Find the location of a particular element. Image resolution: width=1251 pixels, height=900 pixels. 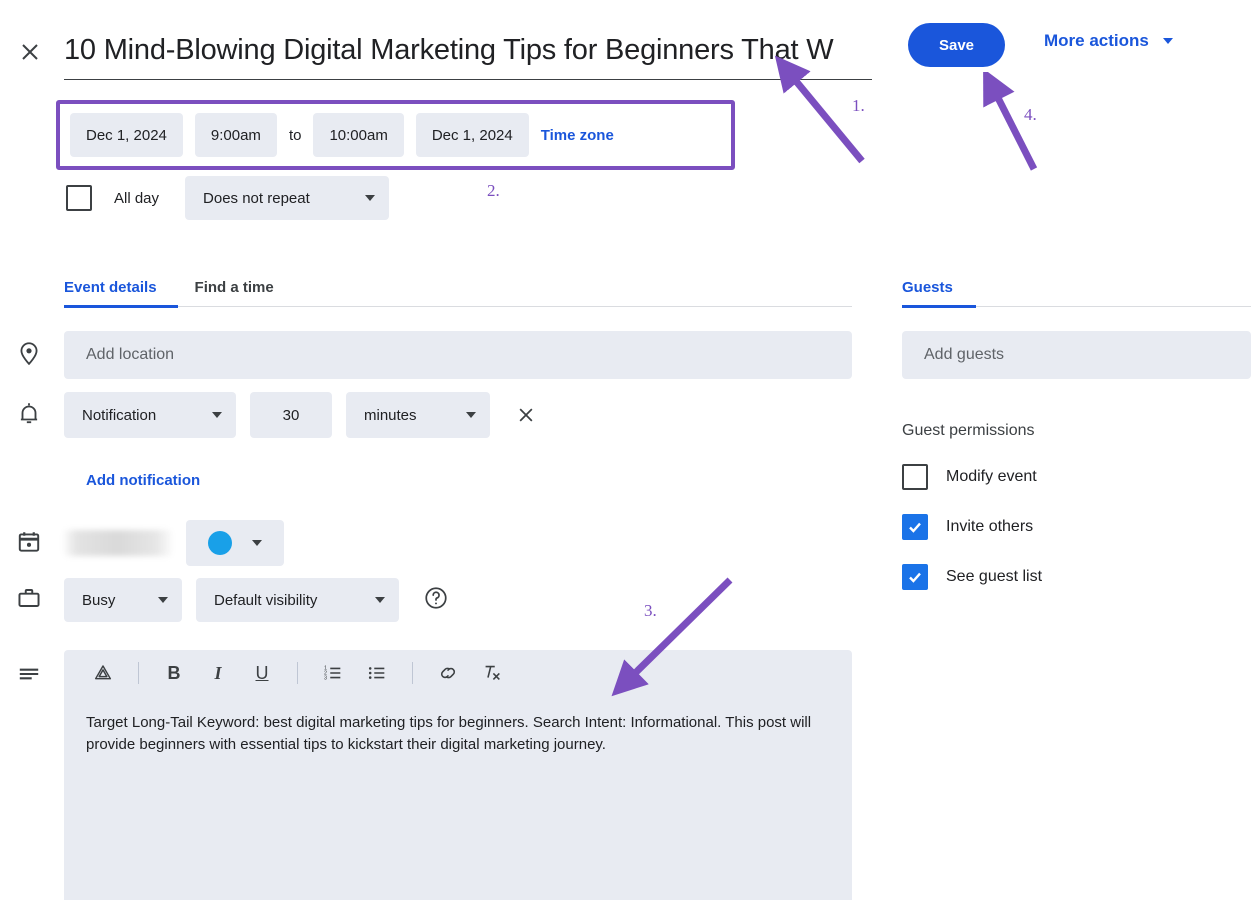

to-label: to is located at coordinates (295, 135).